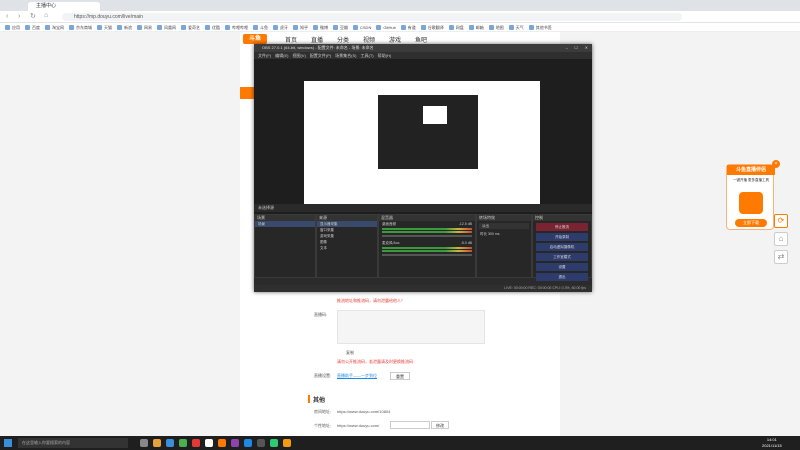 The height and width of the screenshot is (450, 800). What do you see at coordinates (372, 17) in the screenshot?
I see `url-field: https://mp.douyu.com/live/main` at bounding box center [372, 17].